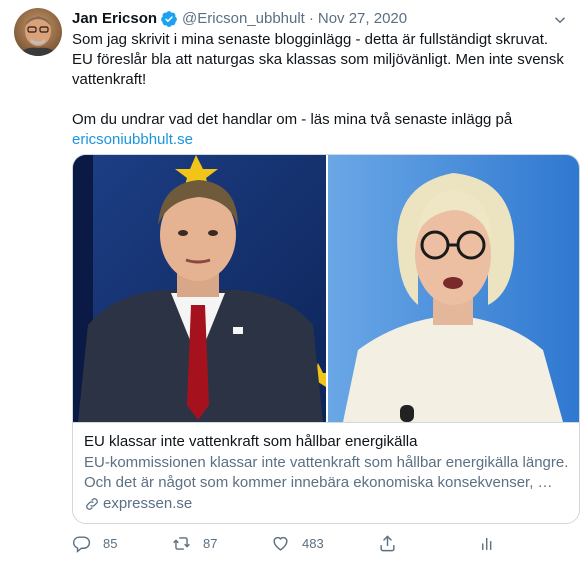 The height and width of the screenshot is (561, 587). Describe the element at coordinates (327, 504) in the screenshot. I see `card-domain: expressen.se` at that location.